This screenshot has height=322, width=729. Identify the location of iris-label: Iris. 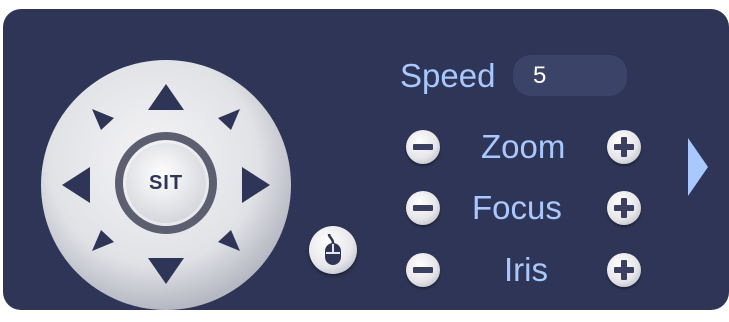
(526, 269).